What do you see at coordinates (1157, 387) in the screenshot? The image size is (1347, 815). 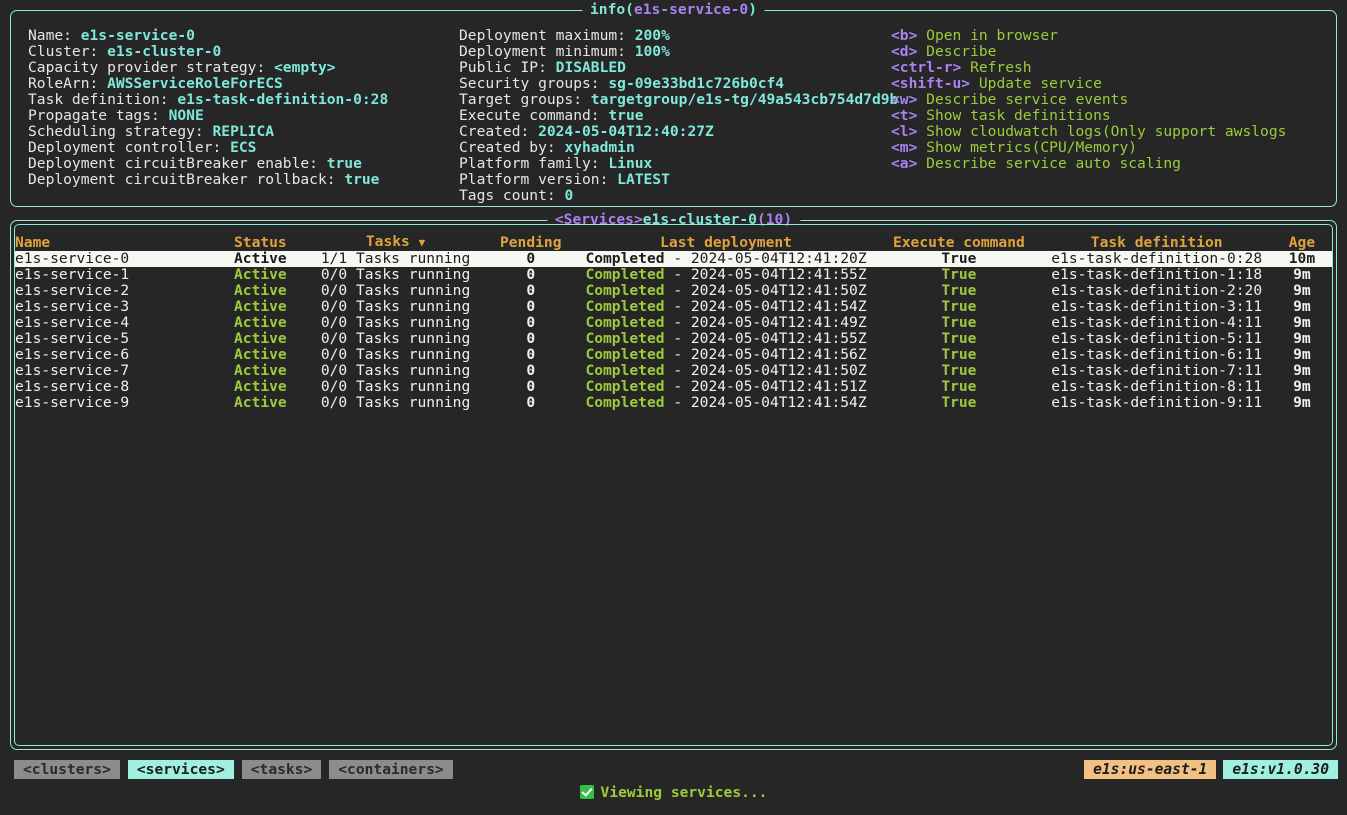 I see `cell-task-definition: e1s-task-definition-8:11` at bounding box center [1157, 387].